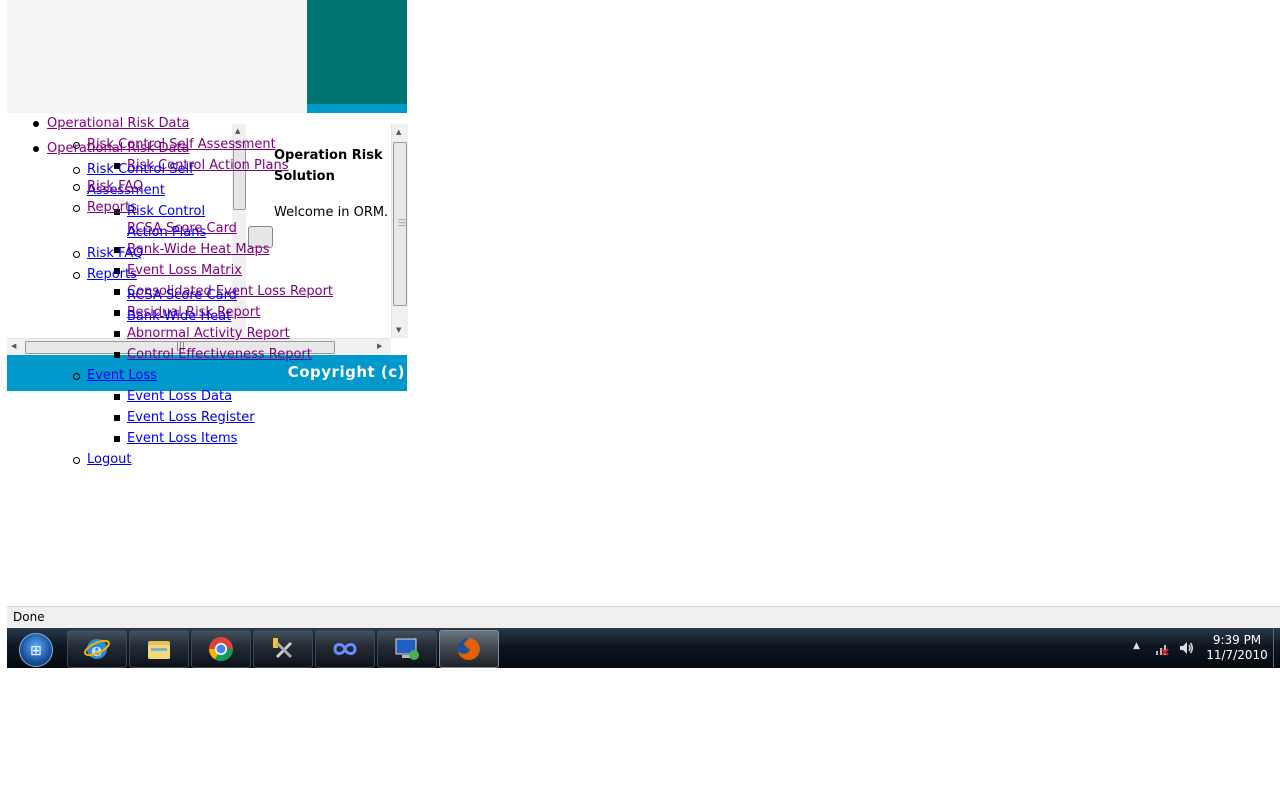 The width and height of the screenshot is (1280, 800). What do you see at coordinates (109, 460) in the screenshot?
I see `menu-link-logout: Logout` at bounding box center [109, 460].